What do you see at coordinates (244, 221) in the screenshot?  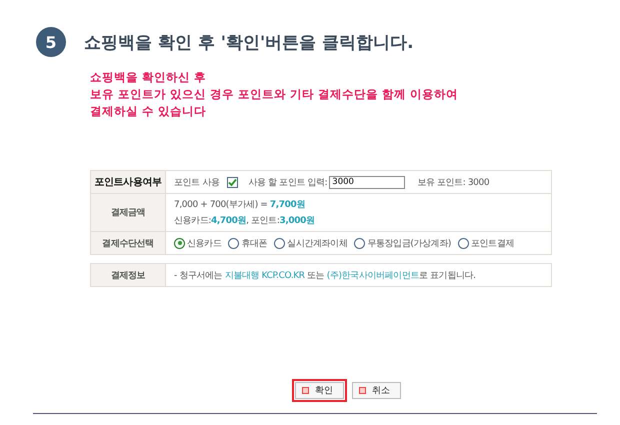 I see `amount-text: 신용카드:4,700원, 포인트:3,000원` at bounding box center [244, 221].